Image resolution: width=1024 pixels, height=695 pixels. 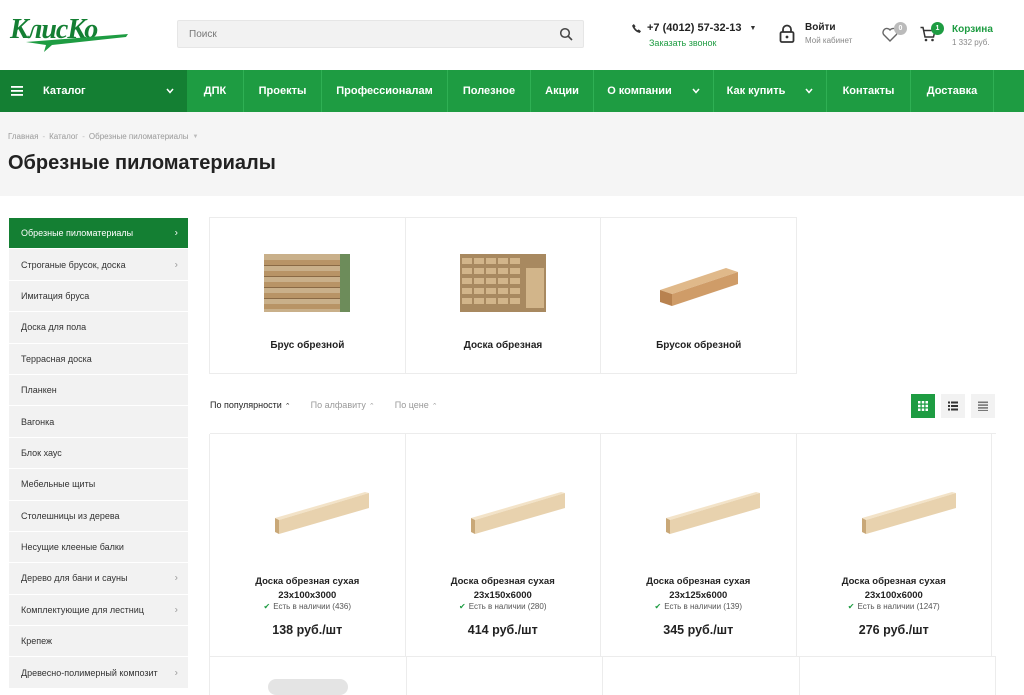 What do you see at coordinates (503, 589) in the screenshot?
I see `product-name: Доска обрезная сухая 23x150x6000` at bounding box center [503, 589].